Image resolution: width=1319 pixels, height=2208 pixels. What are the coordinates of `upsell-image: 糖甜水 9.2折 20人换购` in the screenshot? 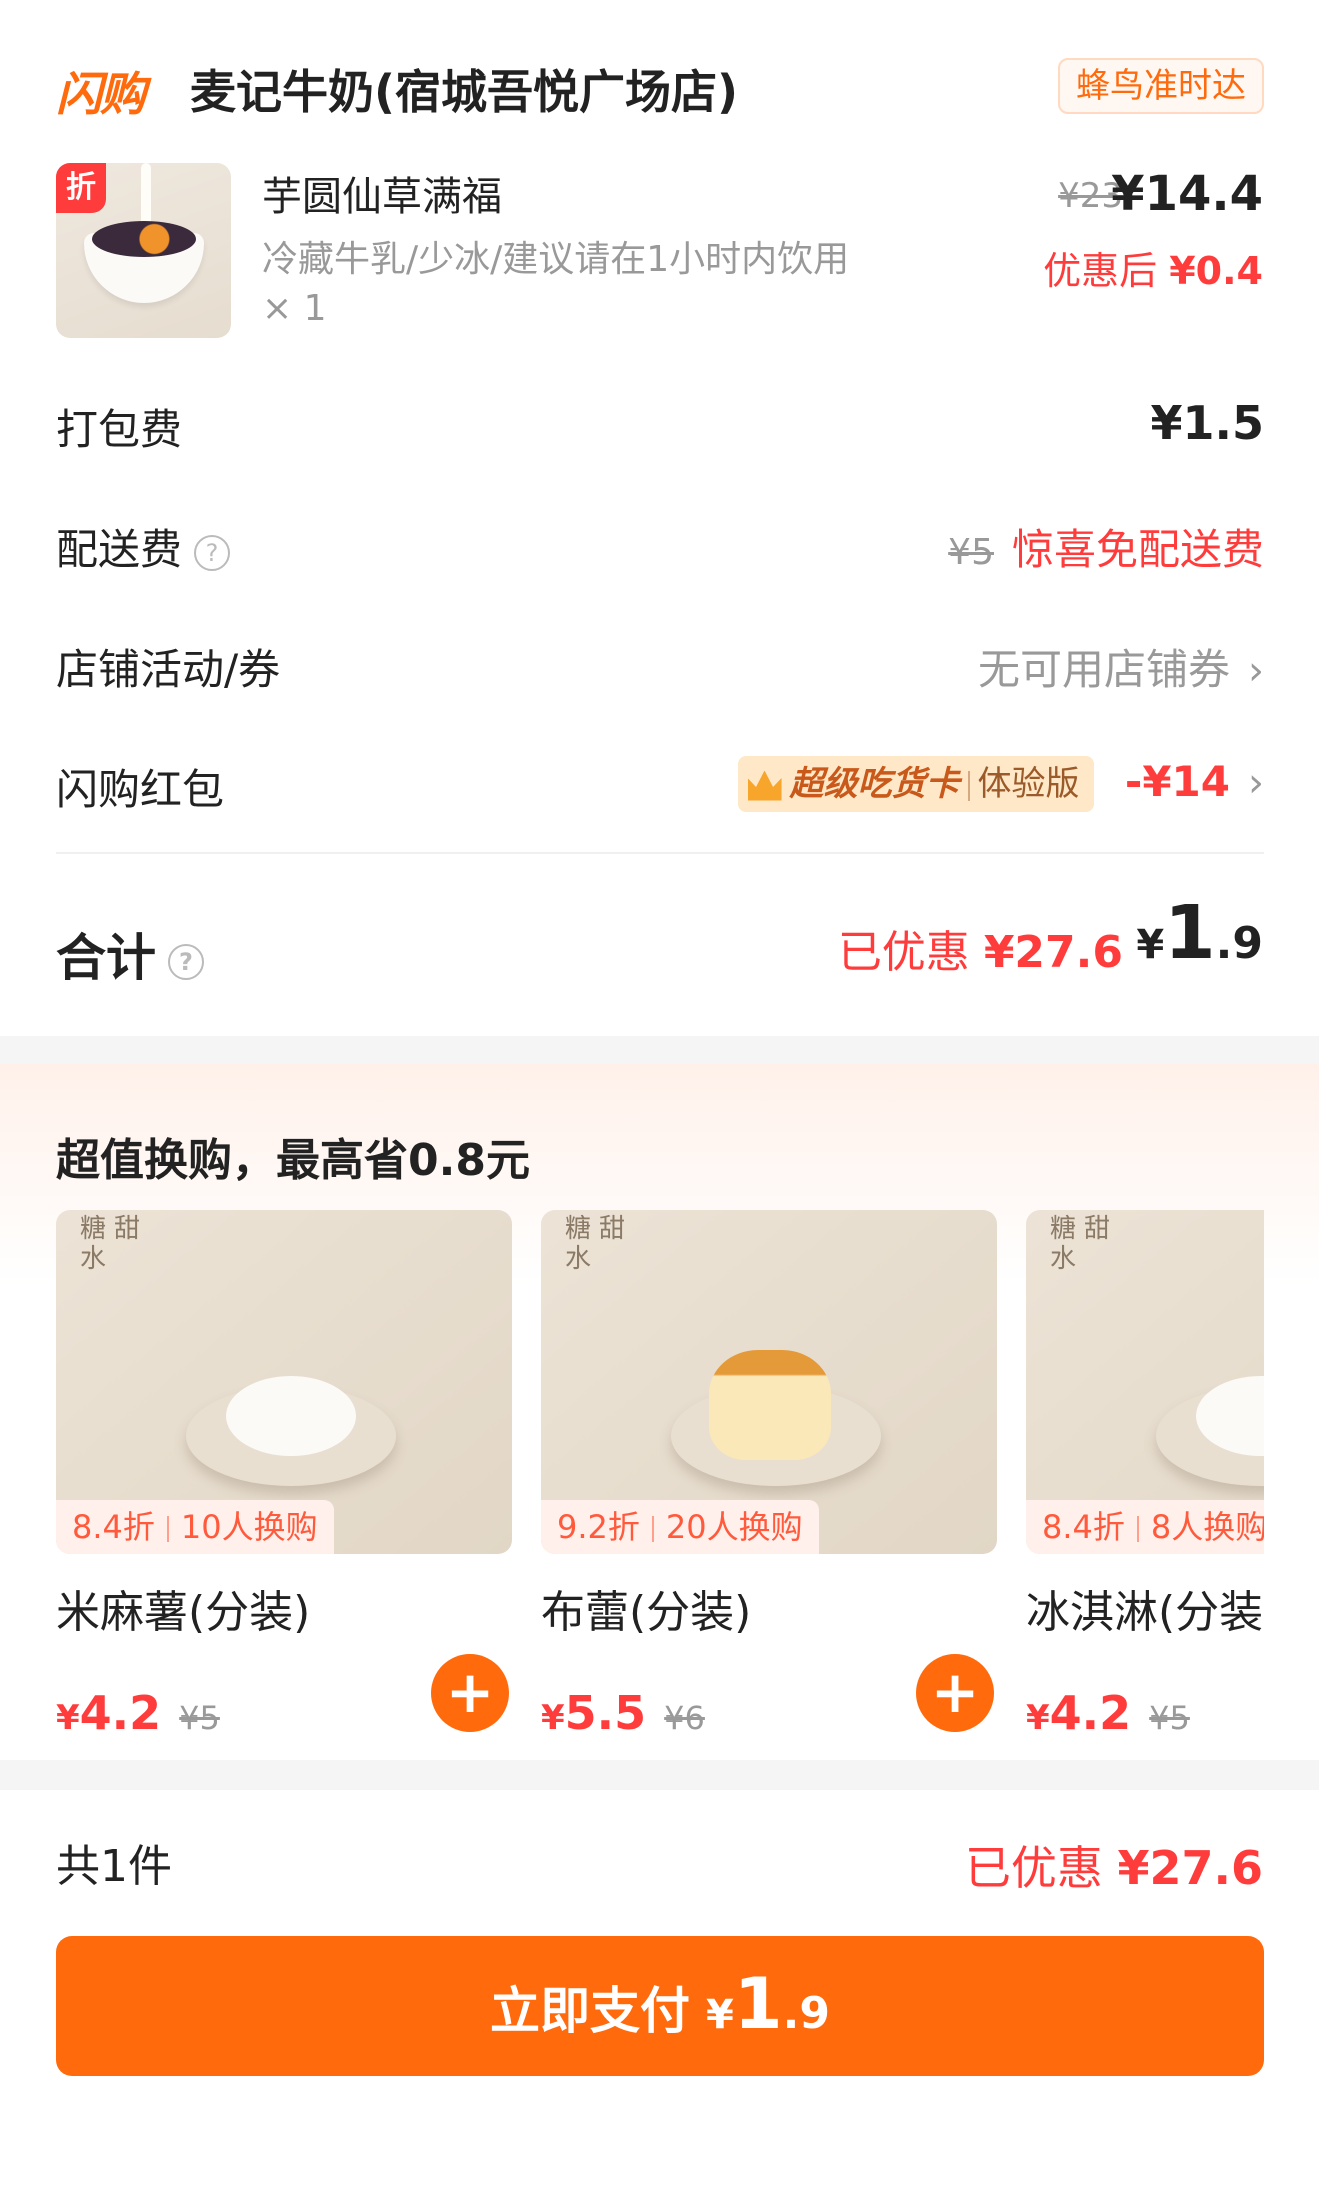 It's located at (769, 1382).